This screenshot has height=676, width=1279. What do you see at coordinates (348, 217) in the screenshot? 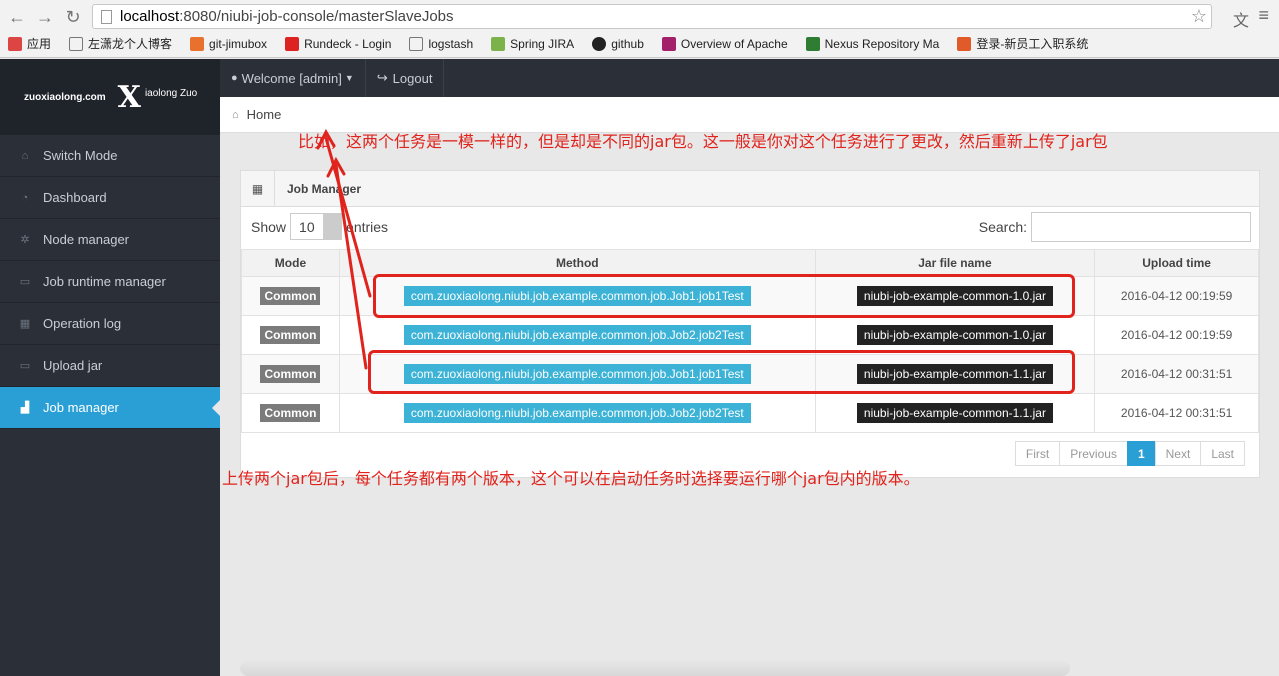
I see `arrow-line` at bounding box center [348, 217].